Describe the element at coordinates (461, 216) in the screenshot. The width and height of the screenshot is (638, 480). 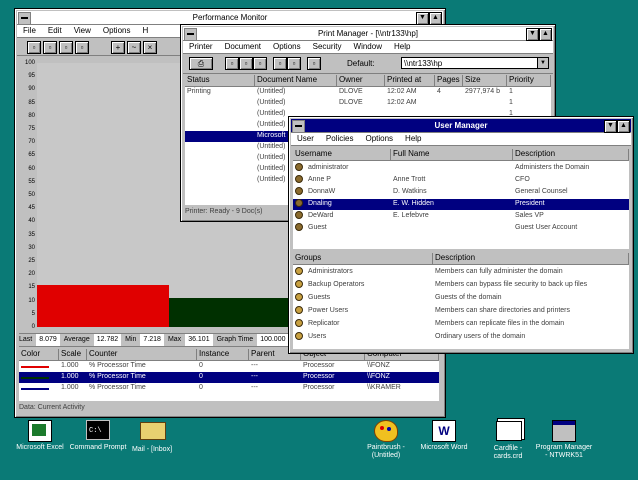
I see `list-item: DeWard E. Lefebvre Sales VP` at that location.